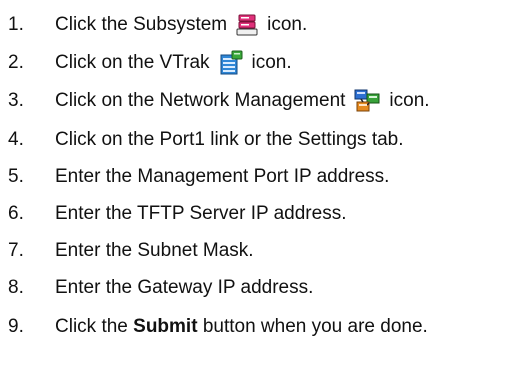 Image resolution: width=528 pixels, height=383 pixels. I want to click on step-text-after: button when you are done., so click(315, 326).